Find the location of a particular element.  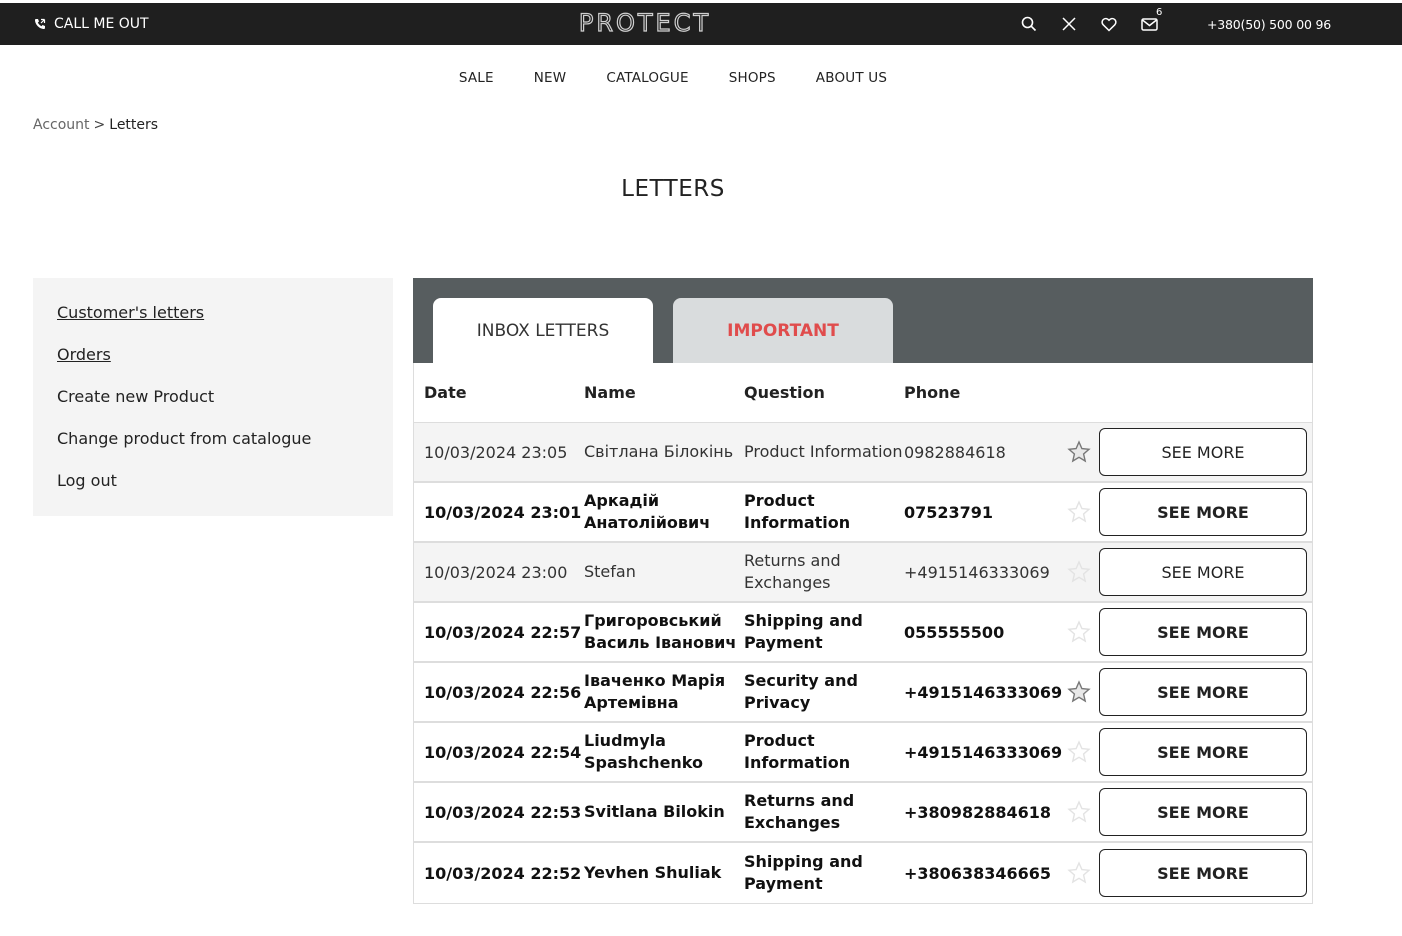

sidebar-item-customers-letters: Customer's letters is located at coordinates (213, 323).